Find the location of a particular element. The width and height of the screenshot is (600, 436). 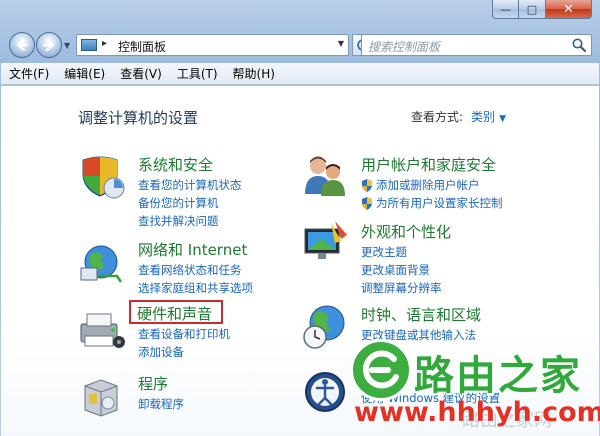

close-icon: ✕ is located at coordinates (568, 9).